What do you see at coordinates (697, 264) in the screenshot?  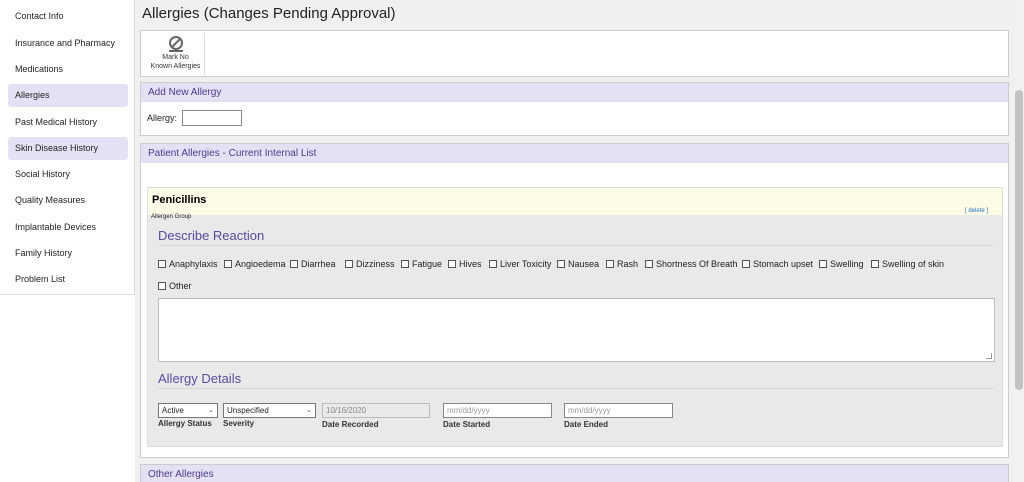 I see `reaction-label: Shortness Of Breath` at bounding box center [697, 264].